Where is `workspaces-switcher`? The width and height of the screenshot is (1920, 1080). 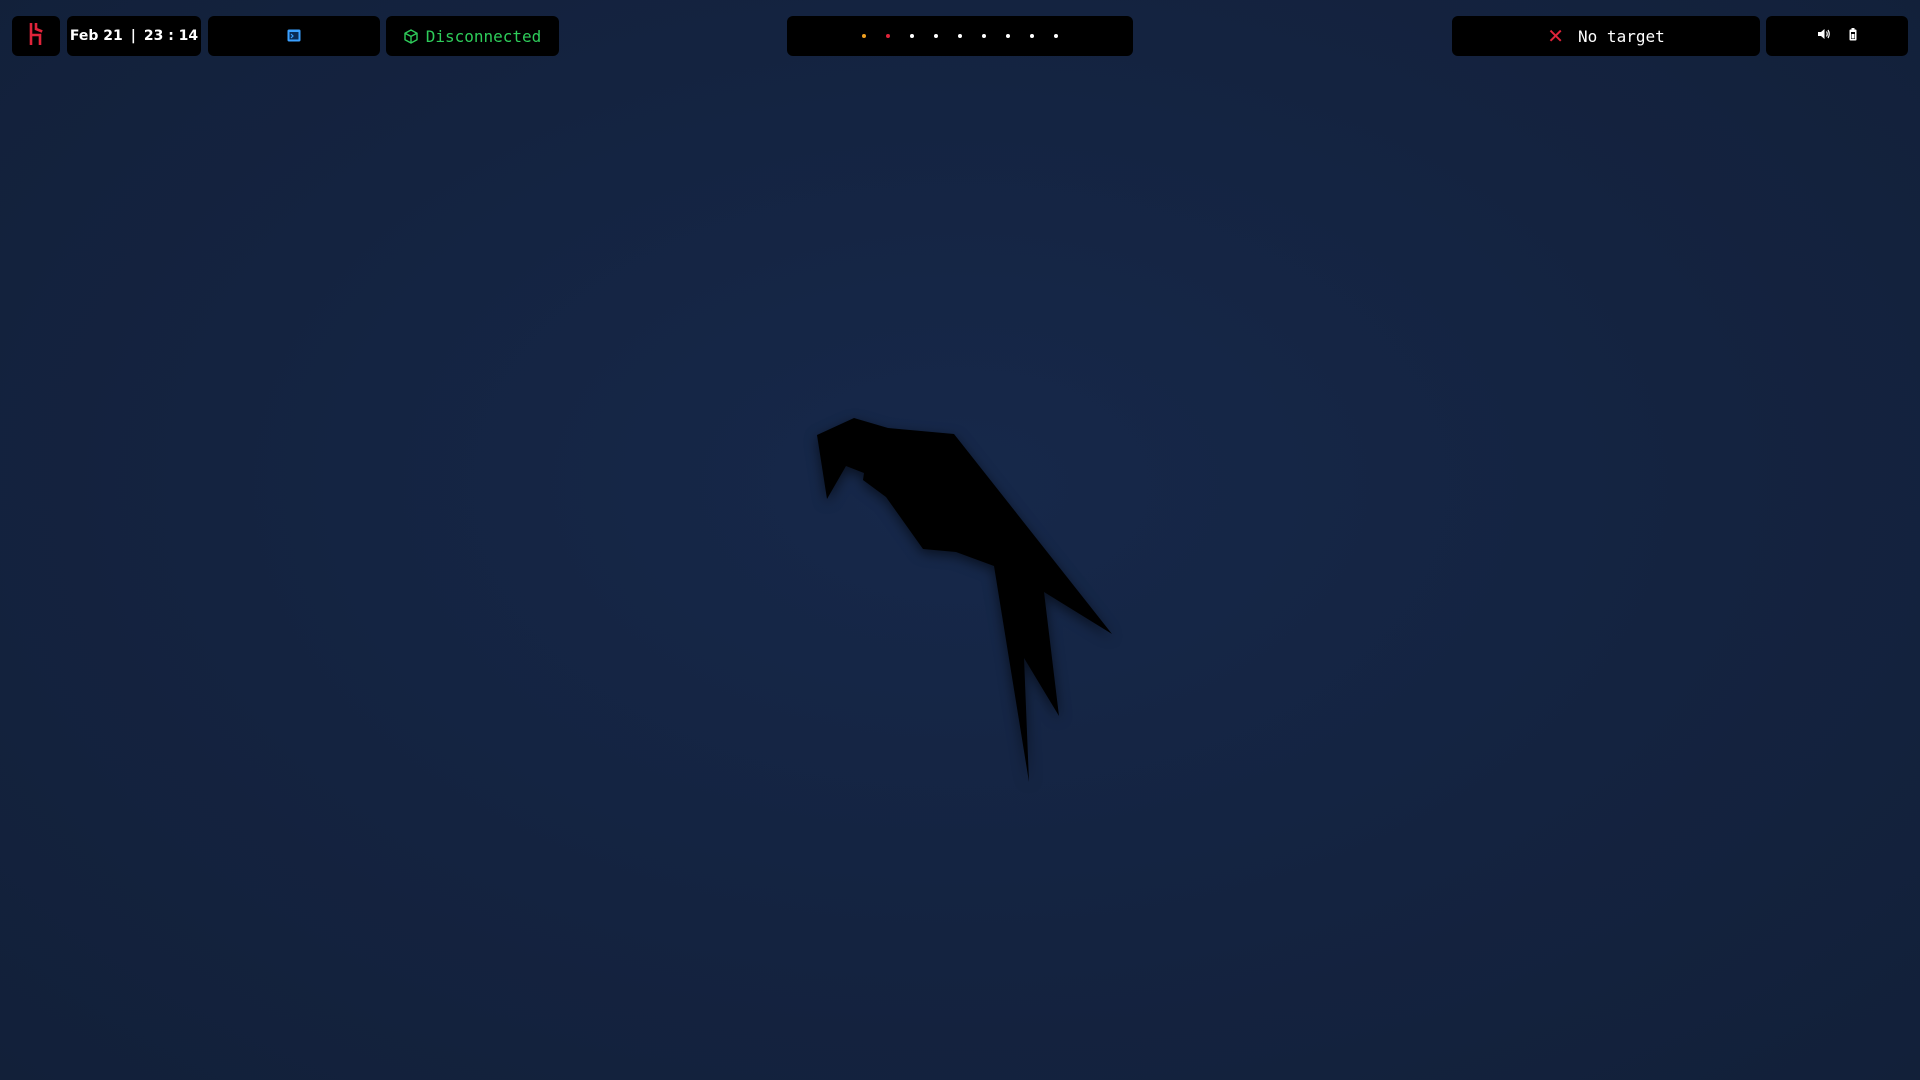 workspaces-switcher is located at coordinates (960, 36).